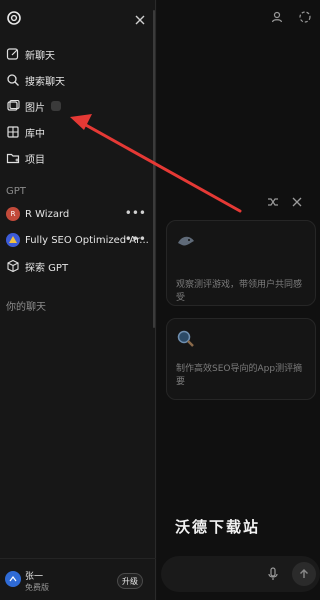 This screenshot has height=600, width=320. Describe the element at coordinates (130, 581) in the screenshot. I see `upgrade-button: 升级` at that location.